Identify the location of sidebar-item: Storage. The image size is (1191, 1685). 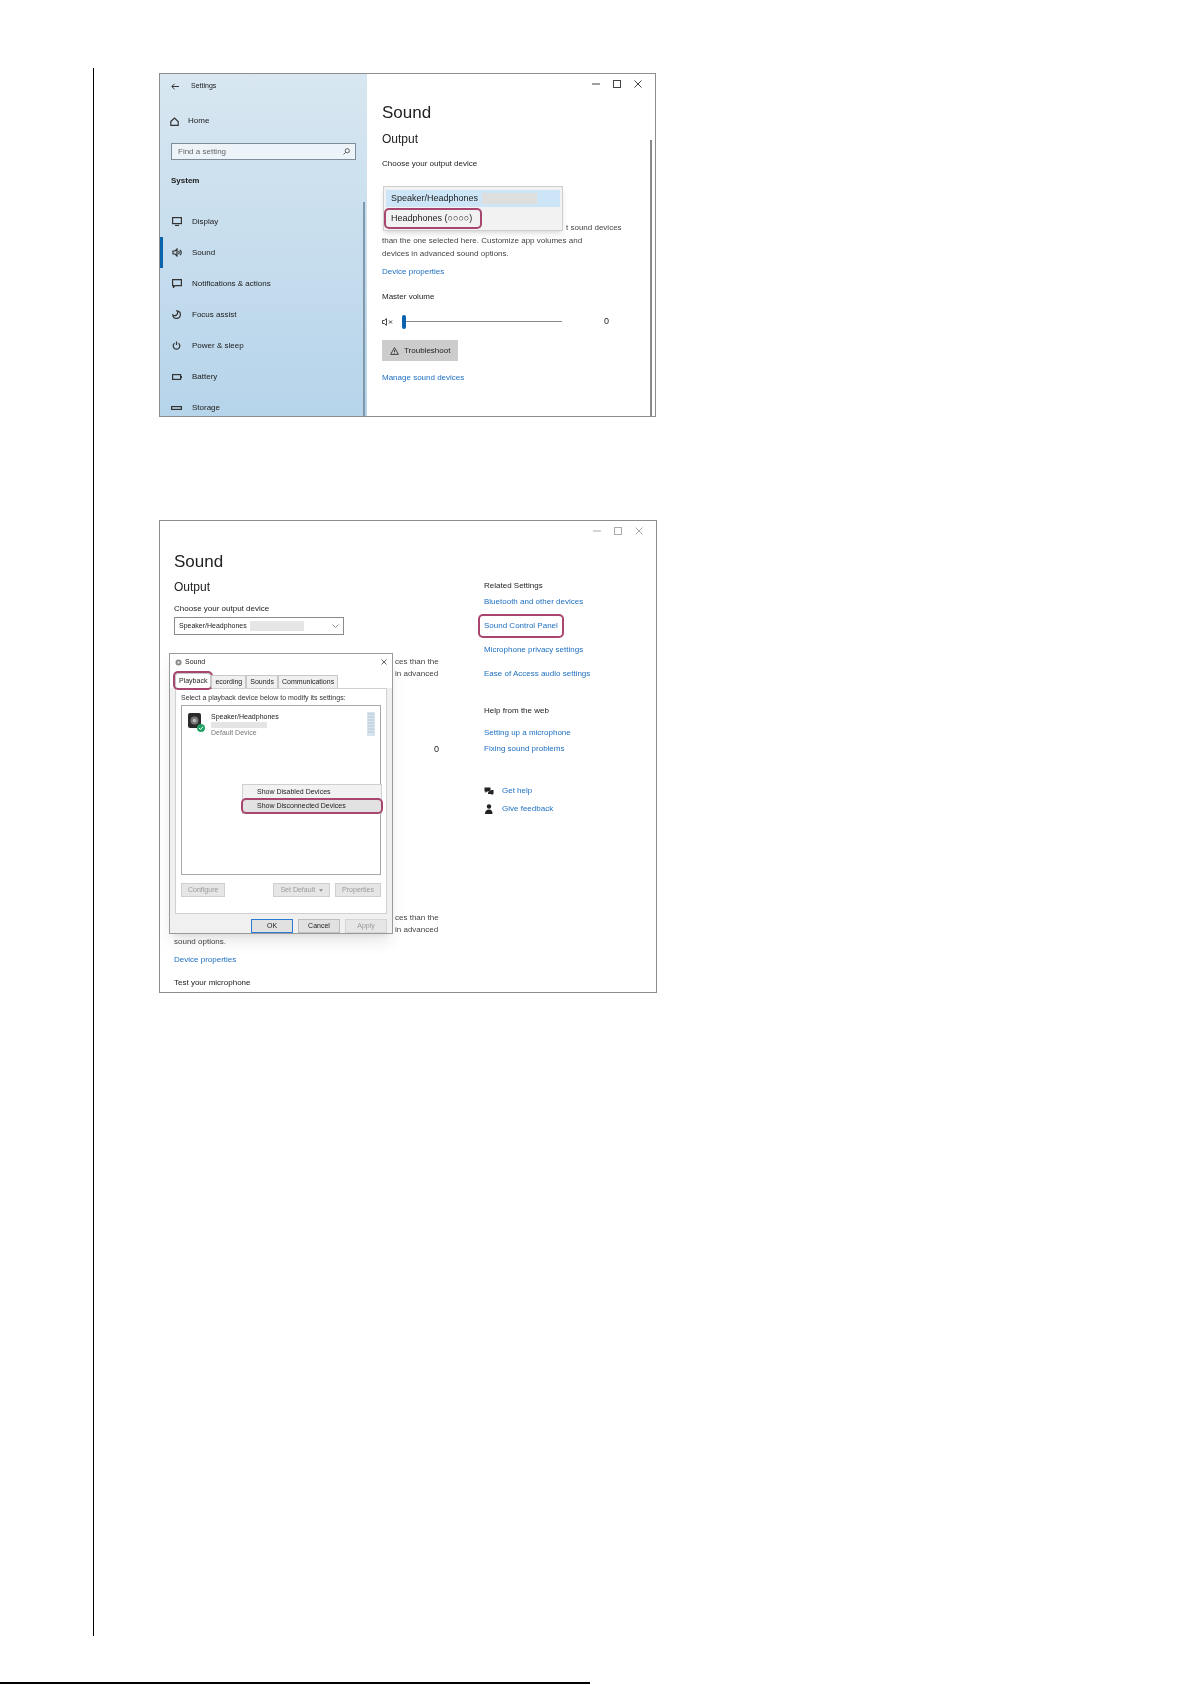
(263, 404).